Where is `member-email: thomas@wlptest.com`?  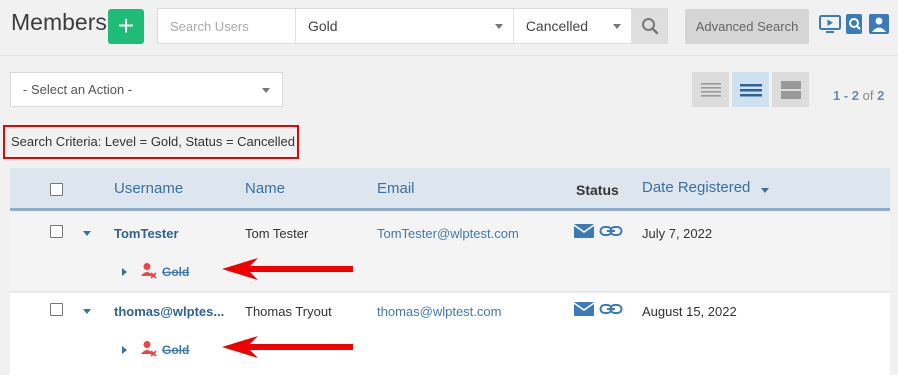 member-email: thomas@wlptest.com is located at coordinates (439, 311).